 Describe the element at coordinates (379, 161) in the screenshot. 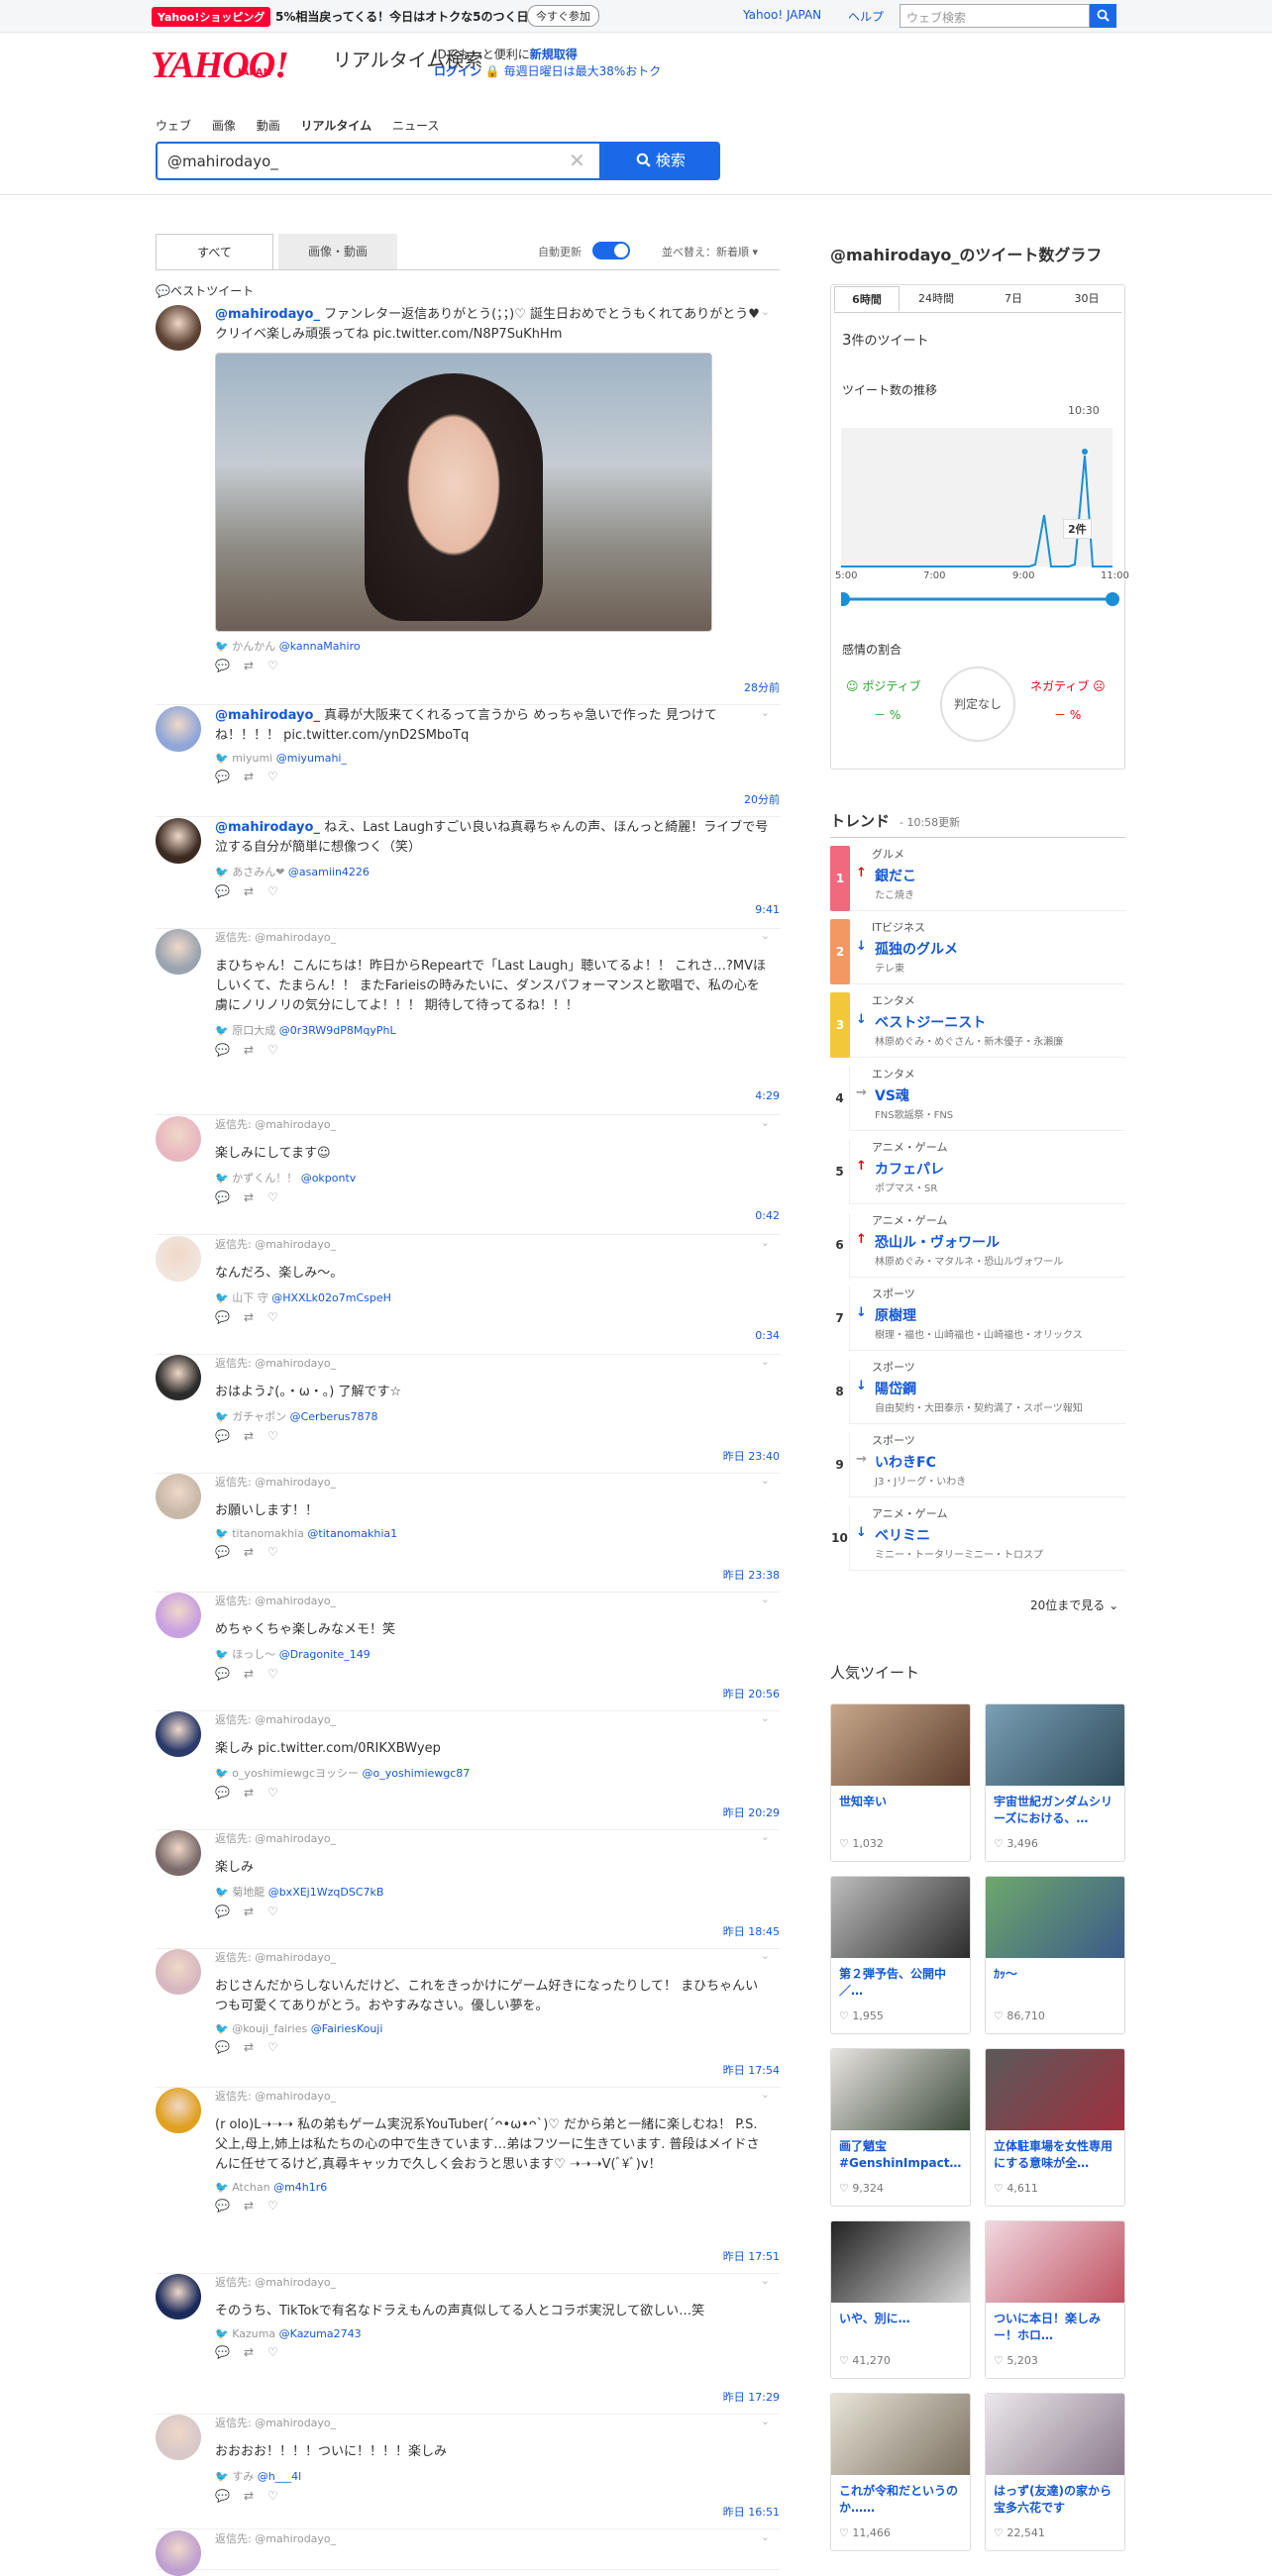

I see `search-input: @mahirodayo_` at that location.